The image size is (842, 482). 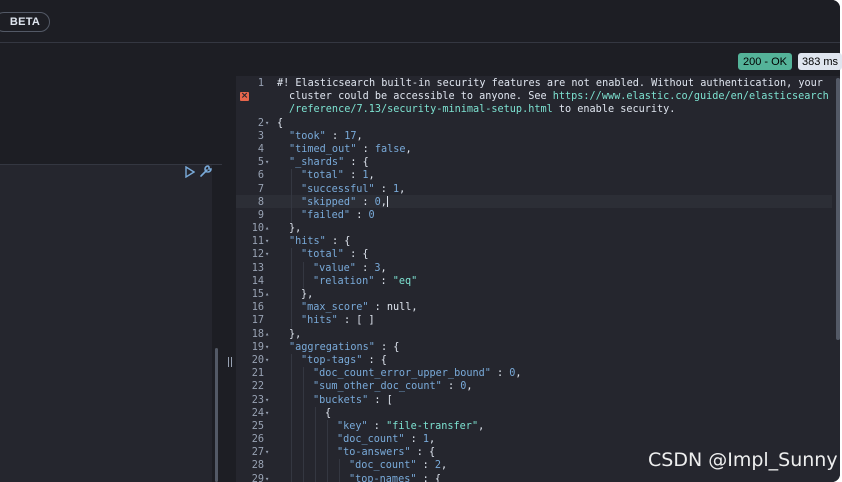 What do you see at coordinates (743, 460) in the screenshot?
I see `watermark: CSDN @Impl_Sunny` at bounding box center [743, 460].